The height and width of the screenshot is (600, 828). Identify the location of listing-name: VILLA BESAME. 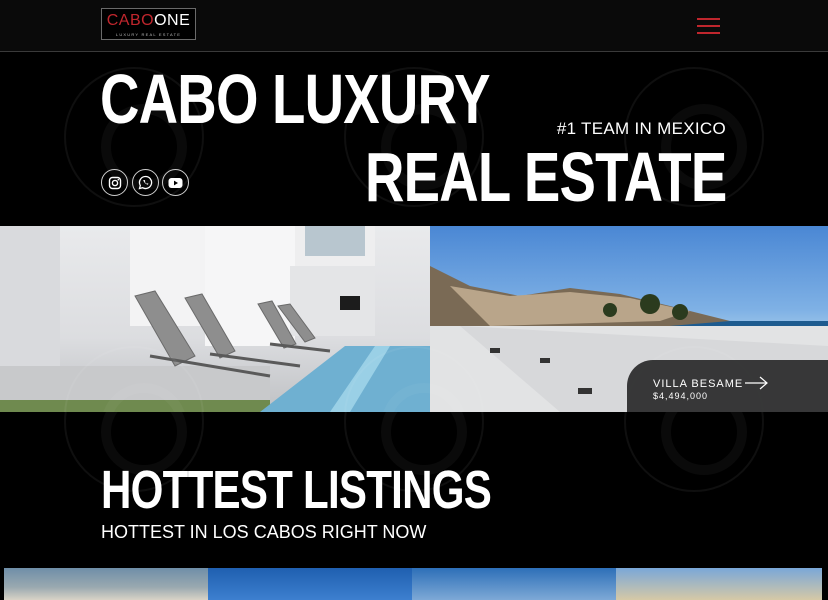
(698, 384).